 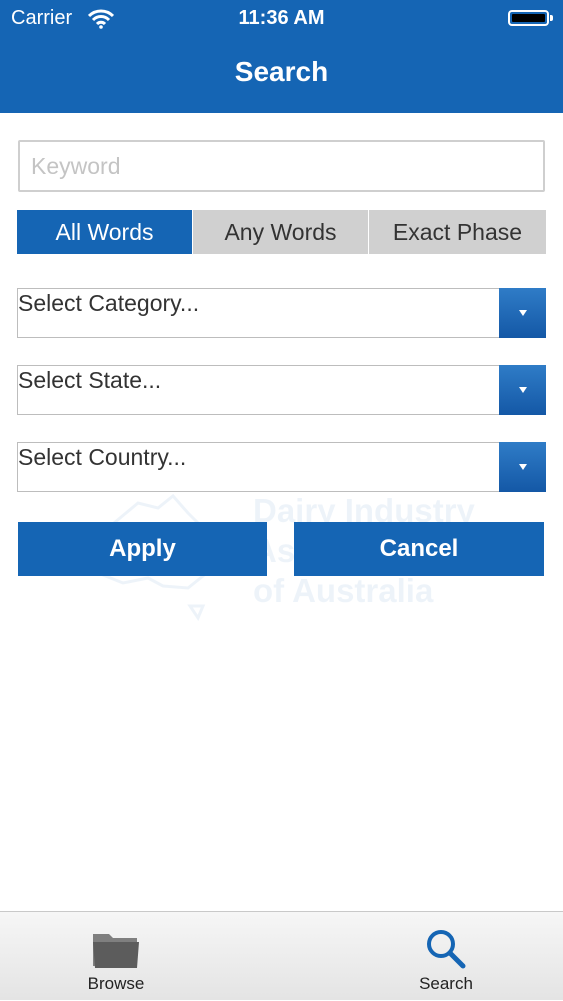 I want to click on segment-any-words: Any Words, so click(x=280, y=232).